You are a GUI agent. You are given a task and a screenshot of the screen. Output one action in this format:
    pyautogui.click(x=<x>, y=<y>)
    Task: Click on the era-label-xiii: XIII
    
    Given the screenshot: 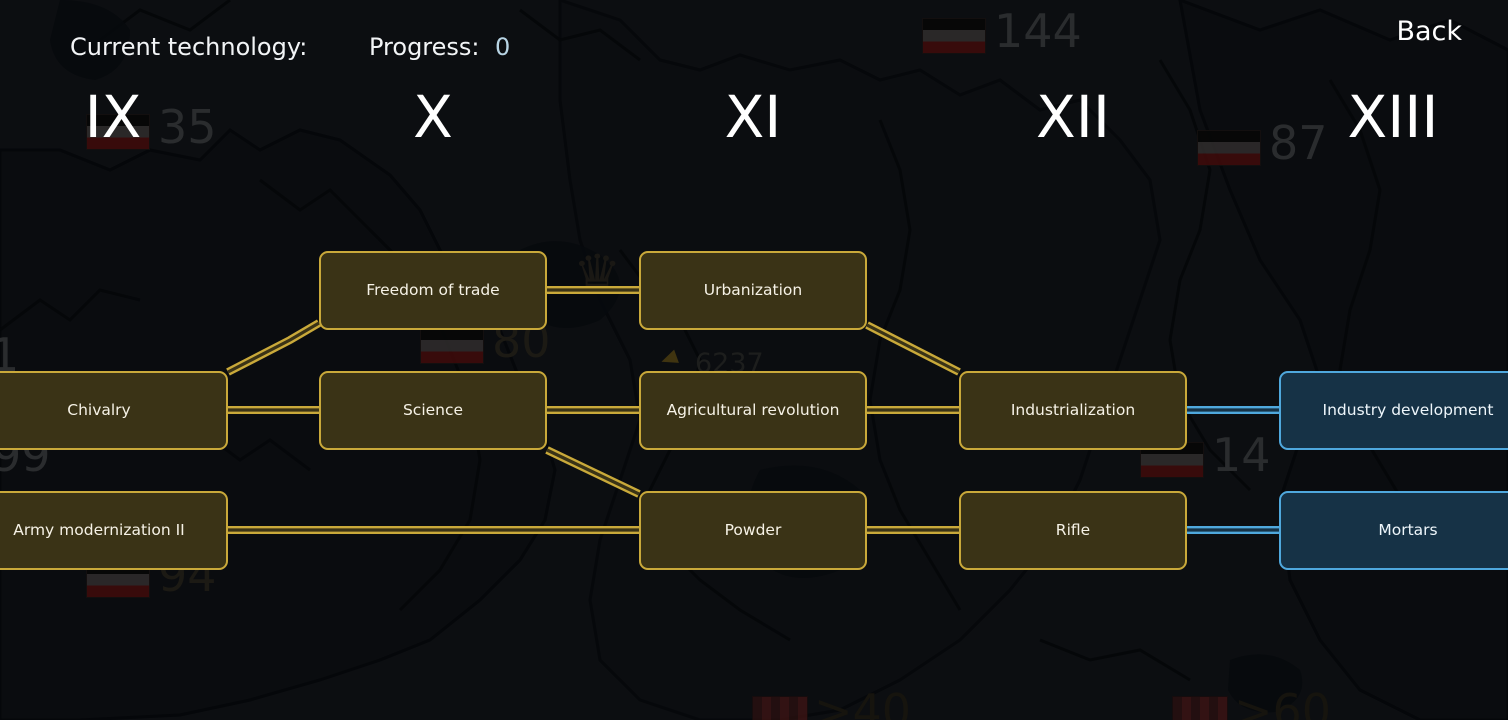 What is the action you would take?
    pyautogui.click(x=1393, y=117)
    